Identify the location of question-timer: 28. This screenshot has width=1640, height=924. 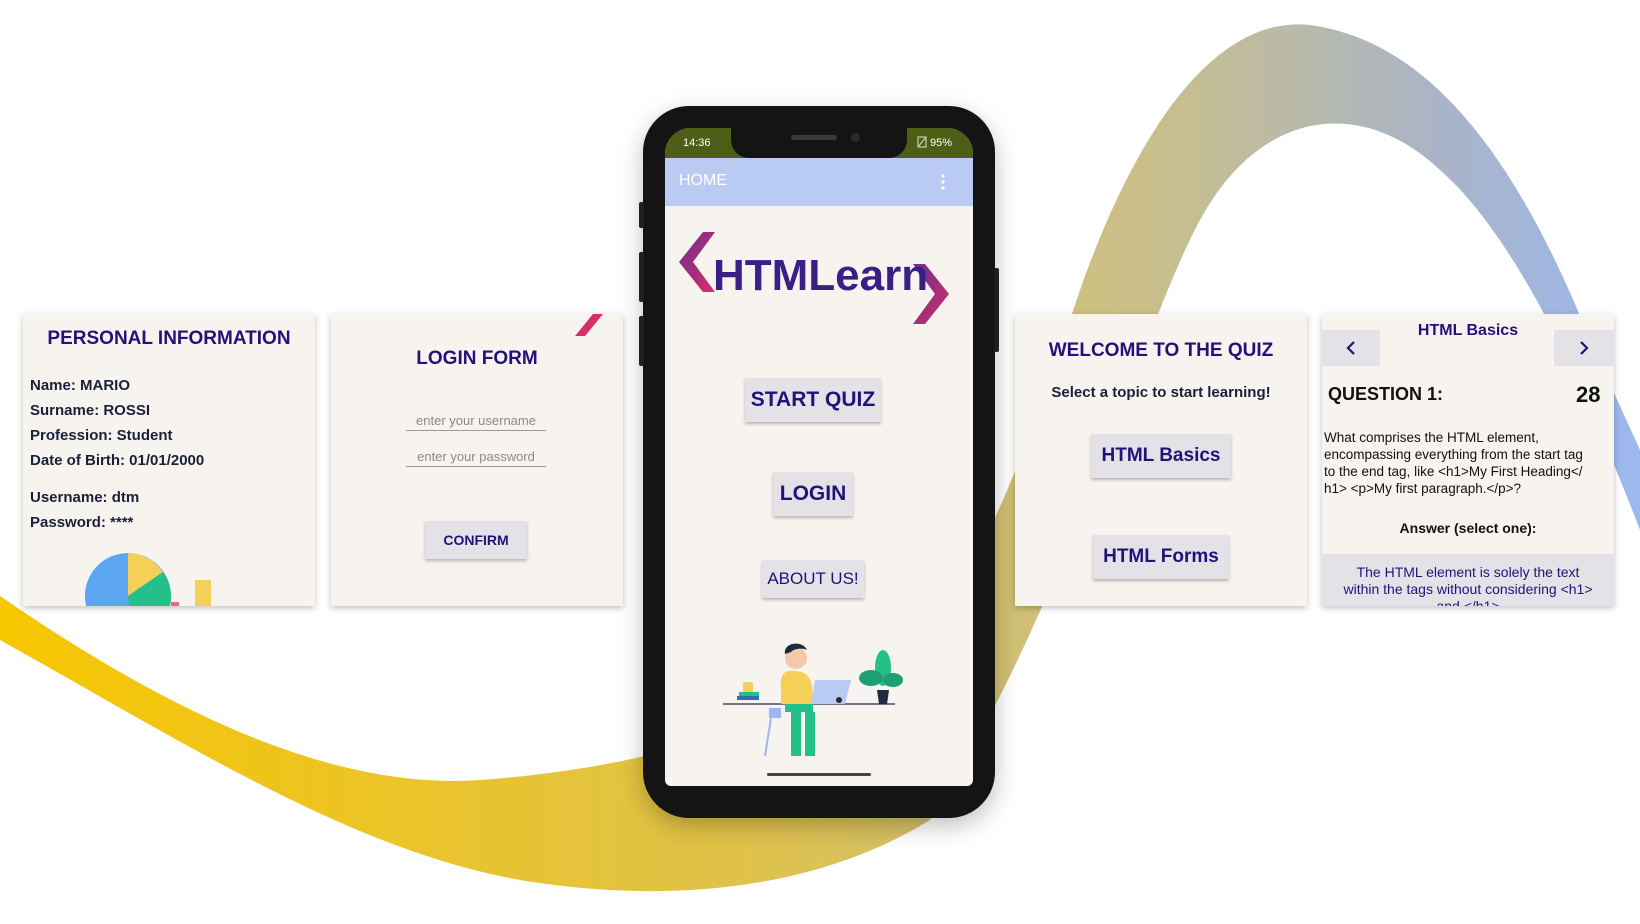
(1588, 394).